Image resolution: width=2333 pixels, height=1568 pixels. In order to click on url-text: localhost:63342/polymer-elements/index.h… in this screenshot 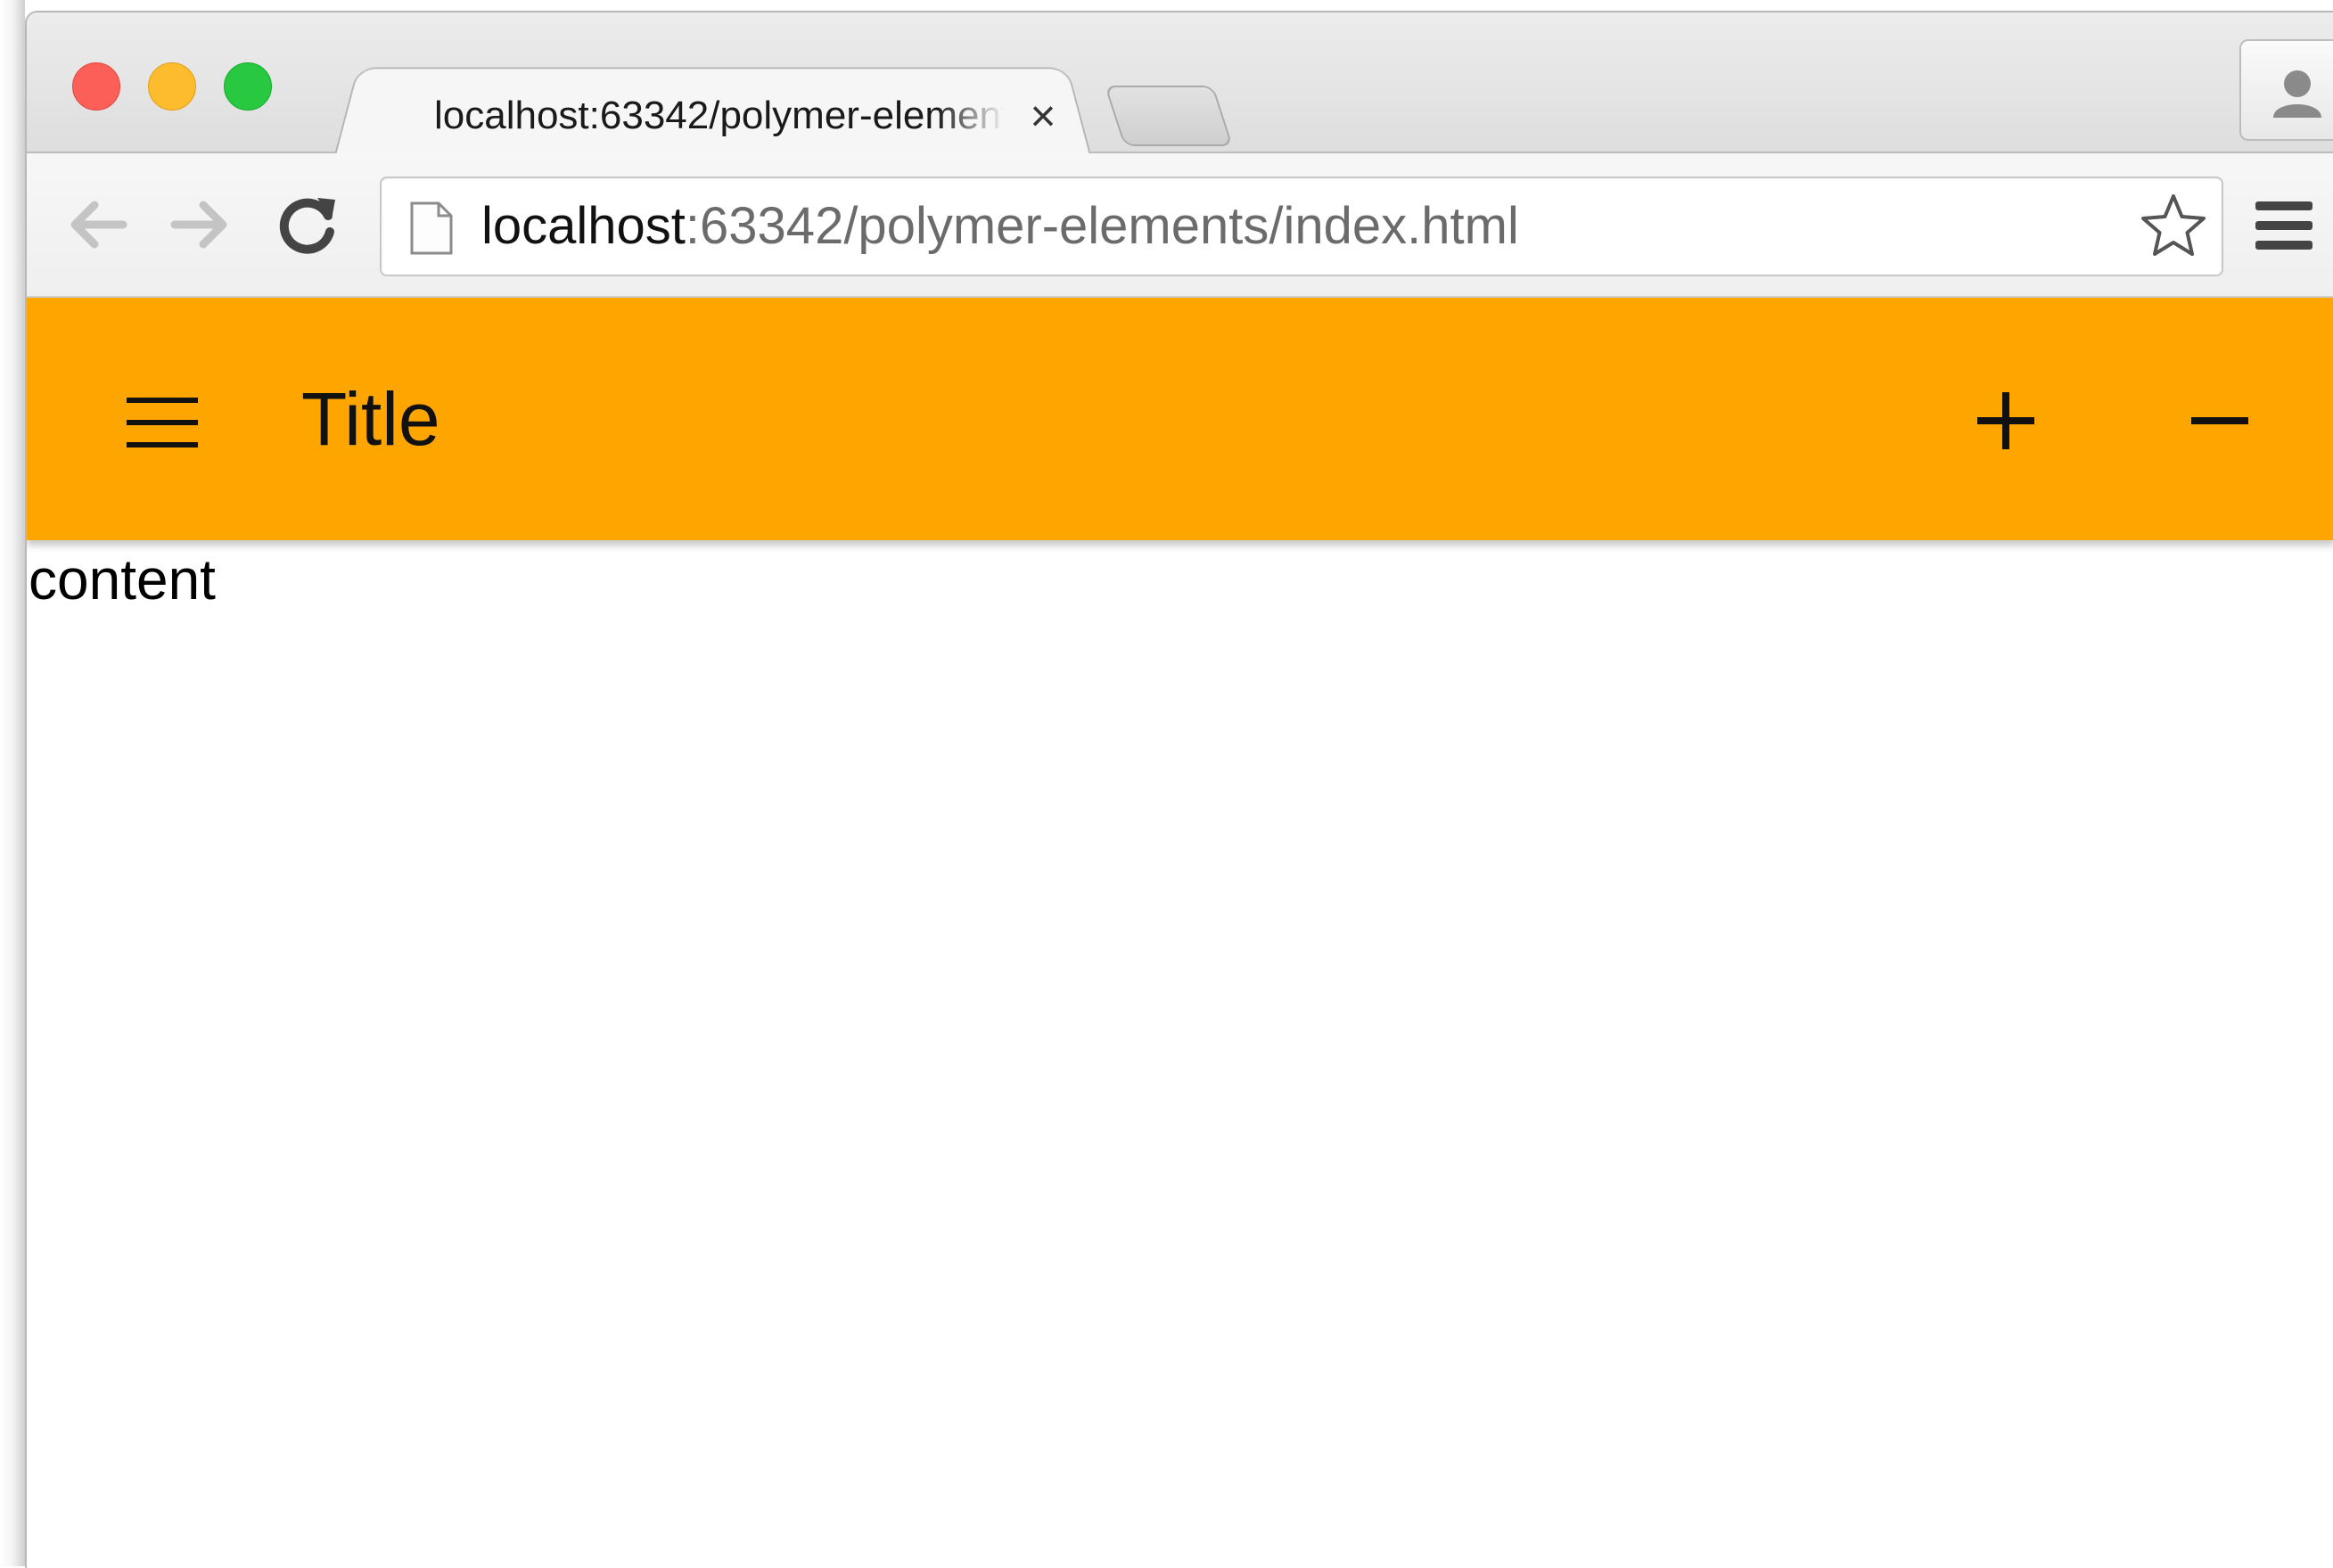, I will do `click(1000, 227)`.